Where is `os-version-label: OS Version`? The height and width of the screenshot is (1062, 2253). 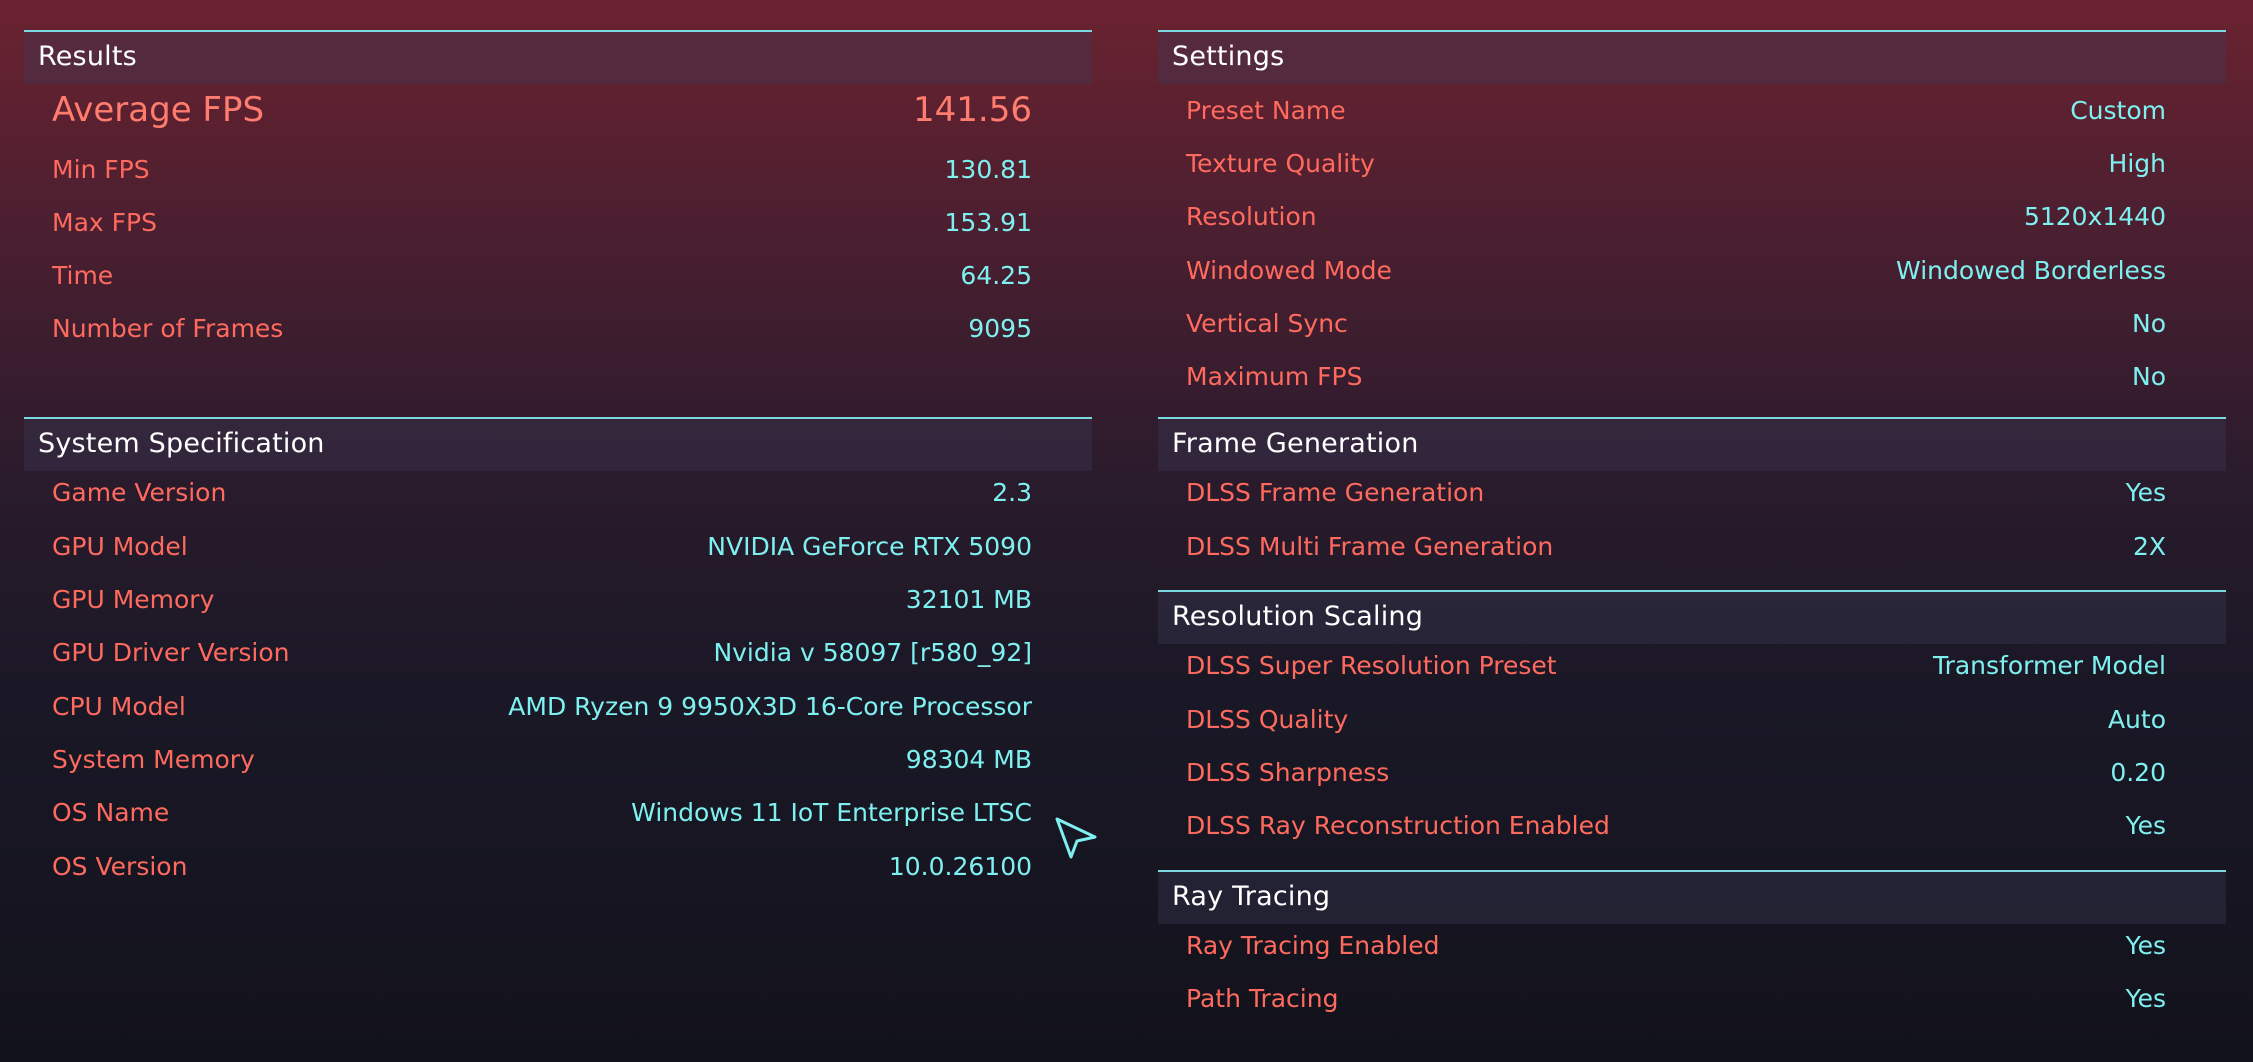 os-version-label: OS Version is located at coordinates (120, 866).